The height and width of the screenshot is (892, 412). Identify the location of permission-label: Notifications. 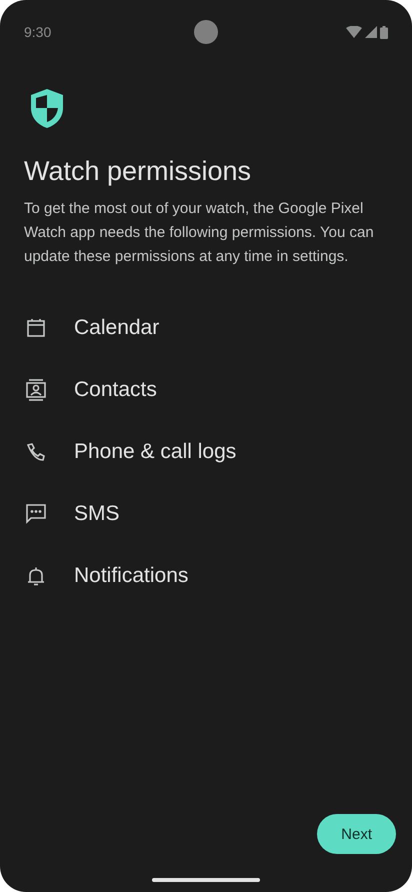
(131, 576).